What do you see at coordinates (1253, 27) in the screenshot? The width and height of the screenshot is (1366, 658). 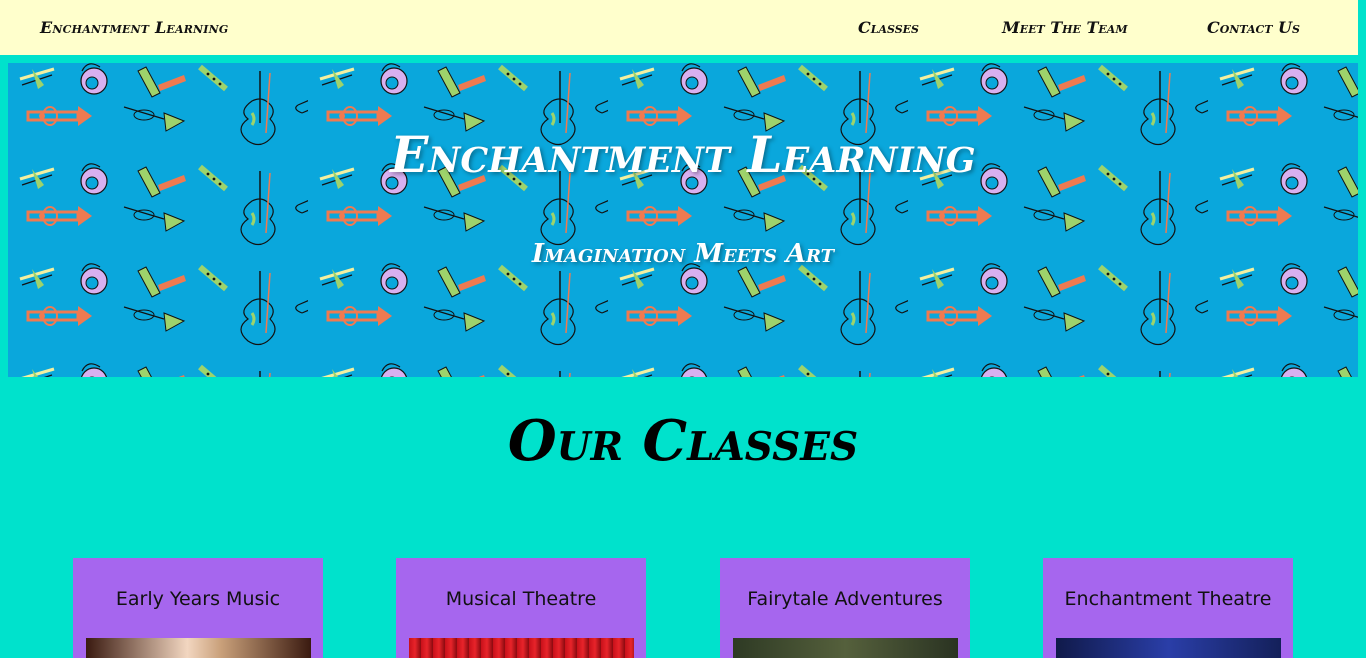 I see `nav-link-contact-us: Contact Us` at bounding box center [1253, 27].